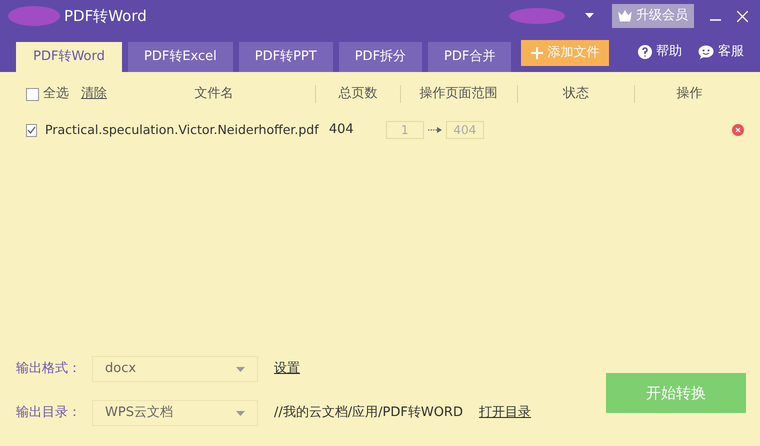  Describe the element at coordinates (576, 94) in the screenshot. I see `column-header: 状态` at that location.